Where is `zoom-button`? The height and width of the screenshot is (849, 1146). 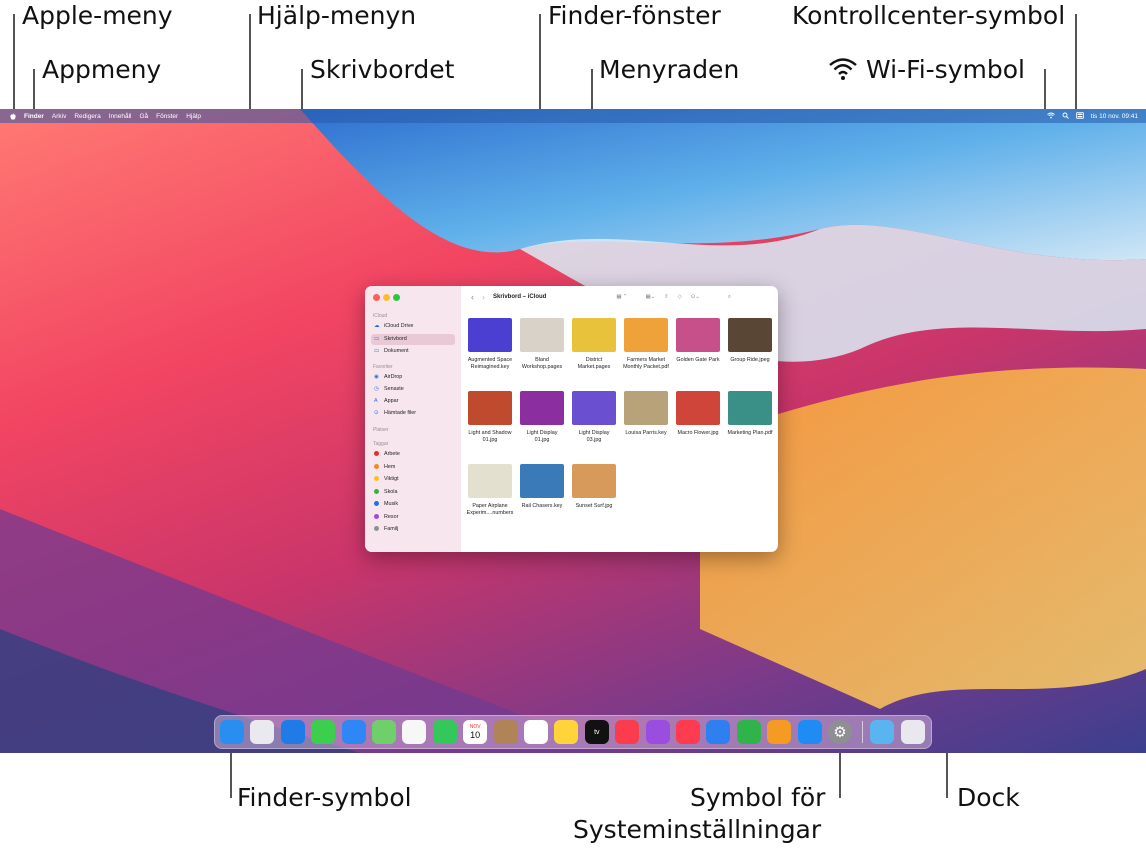
zoom-button is located at coordinates (396, 297).